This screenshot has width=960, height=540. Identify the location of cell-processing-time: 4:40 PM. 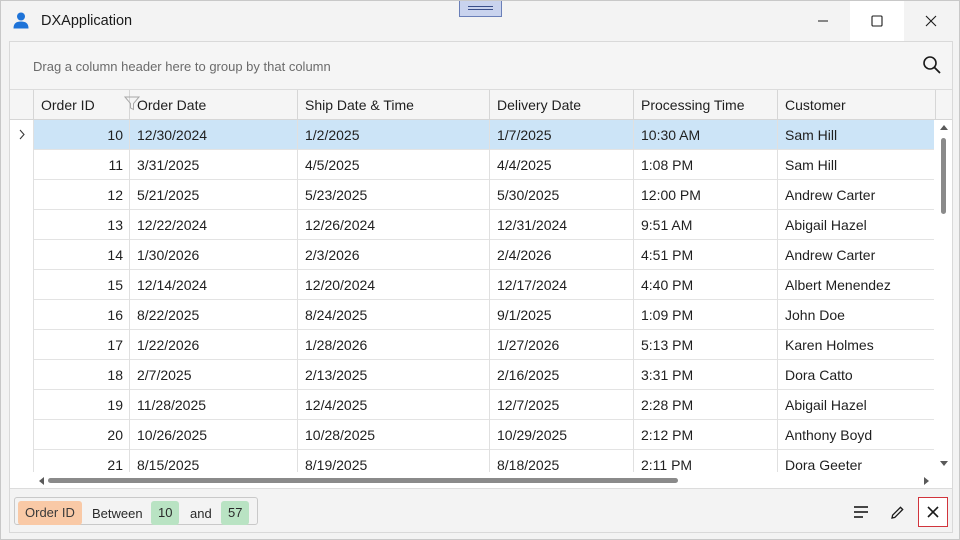
(706, 285).